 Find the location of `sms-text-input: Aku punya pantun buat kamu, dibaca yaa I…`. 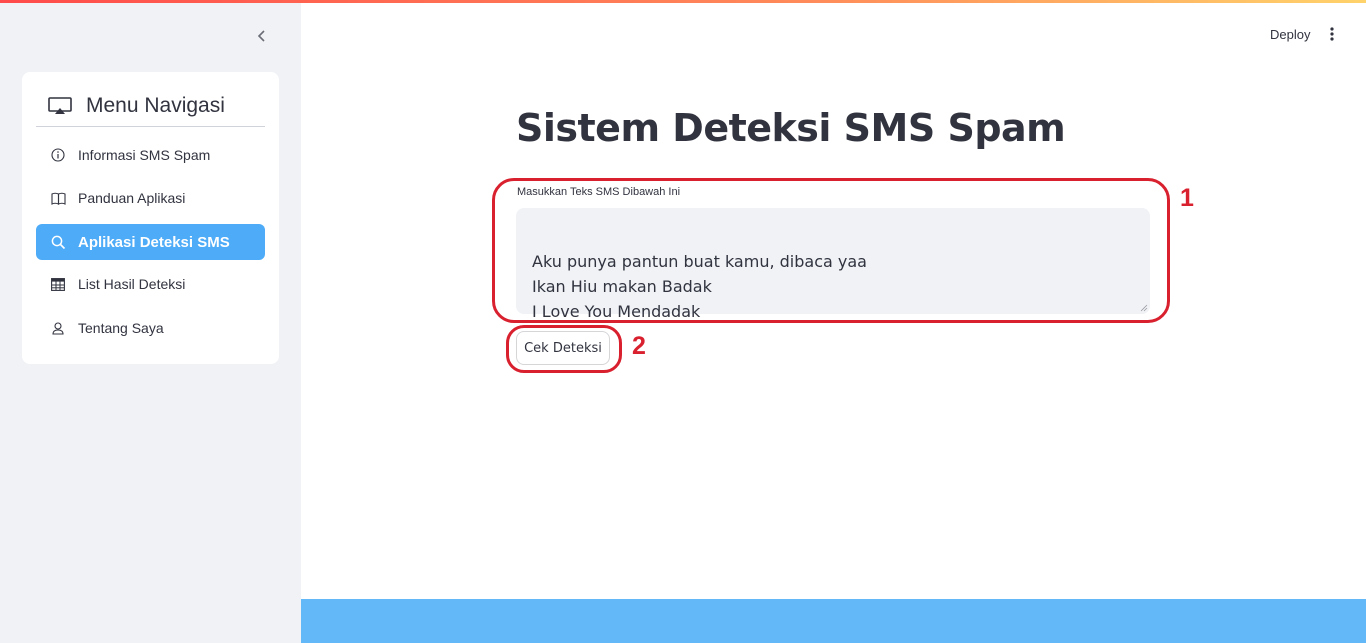

sms-text-input: Aku punya pantun buat kamu, dibaca yaa I… is located at coordinates (833, 264).